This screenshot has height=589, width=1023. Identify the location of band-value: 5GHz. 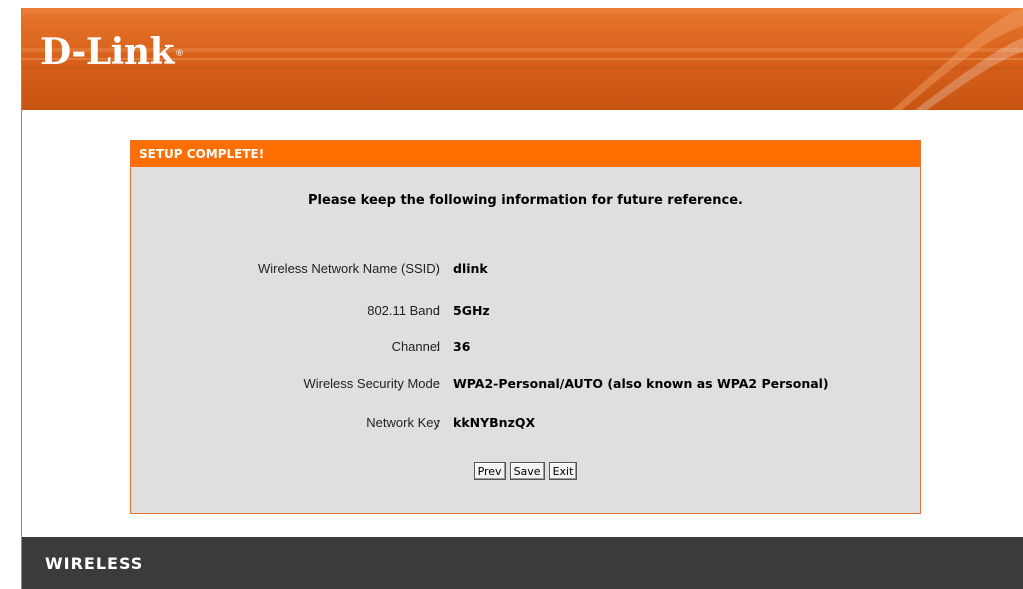
(471, 310).